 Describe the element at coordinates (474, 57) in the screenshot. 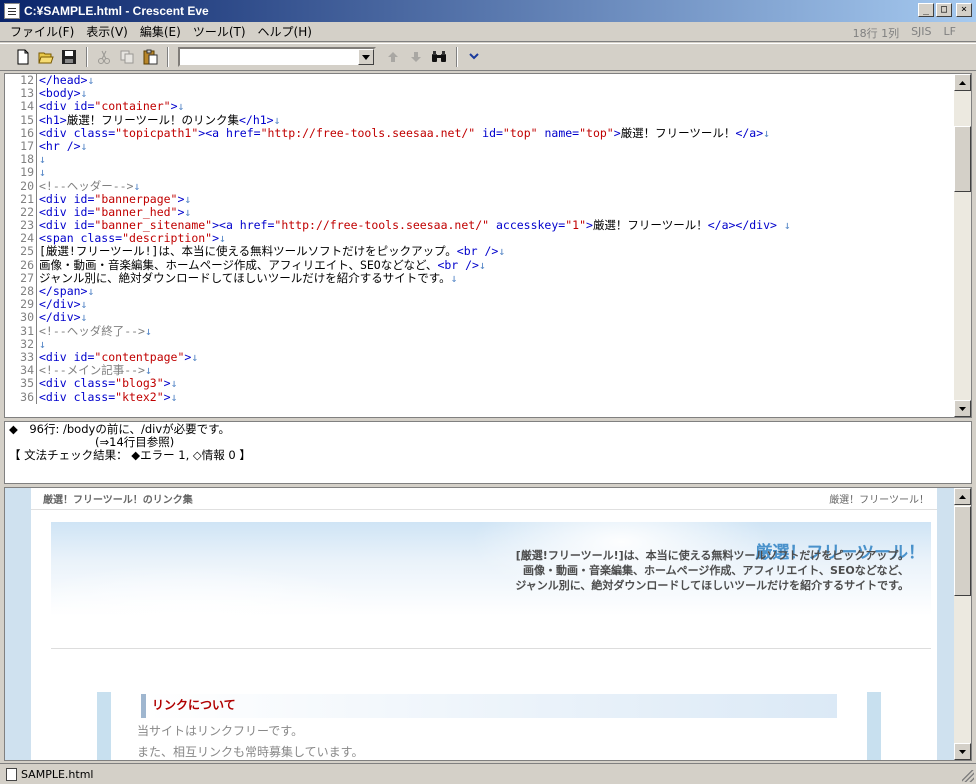

I see `toolbar-more-button` at that location.